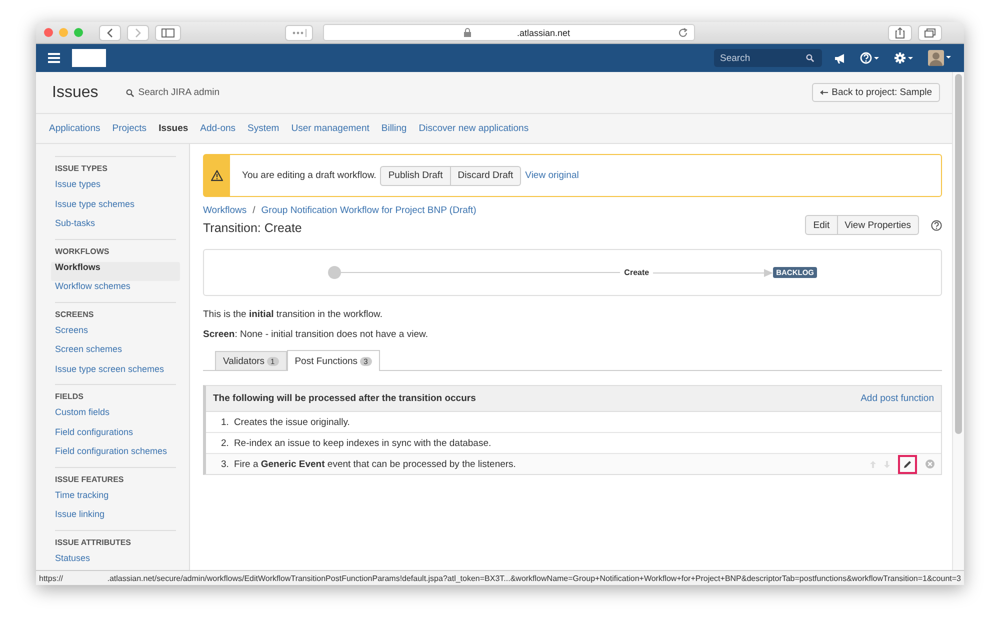 The height and width of the screenshot is (637, 999). What do you see at coordinates (940, 58) in the screenshot?
I see `avatar-icon` at bounding box center [940, 58].